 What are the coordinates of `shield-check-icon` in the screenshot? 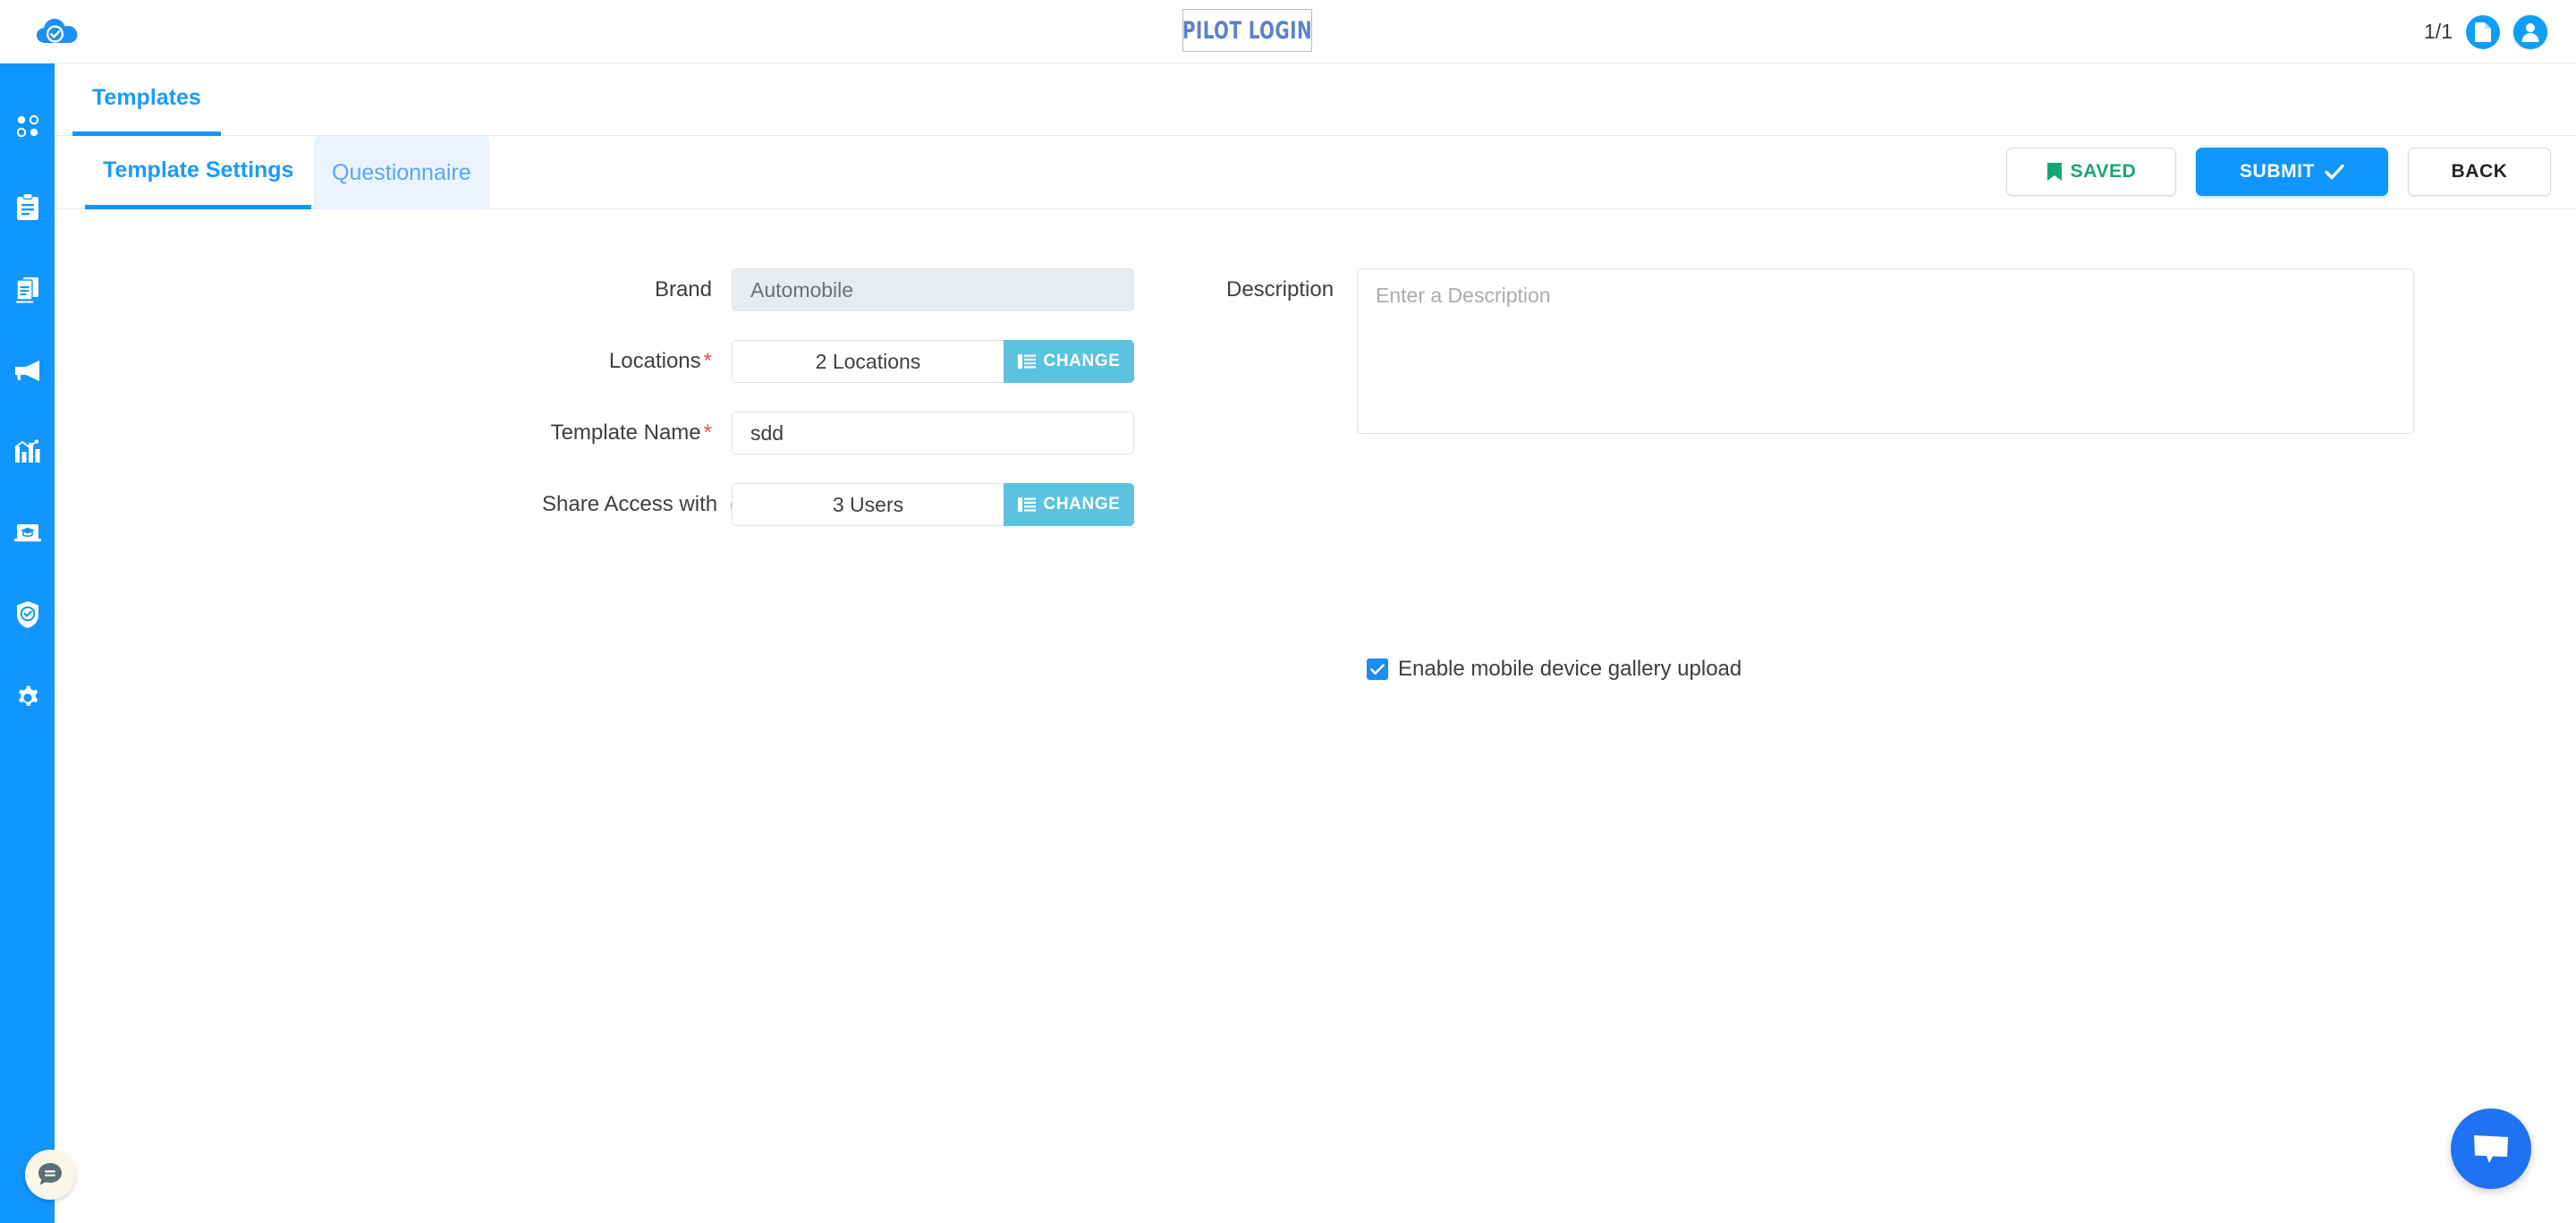 It's located at (27, 614).